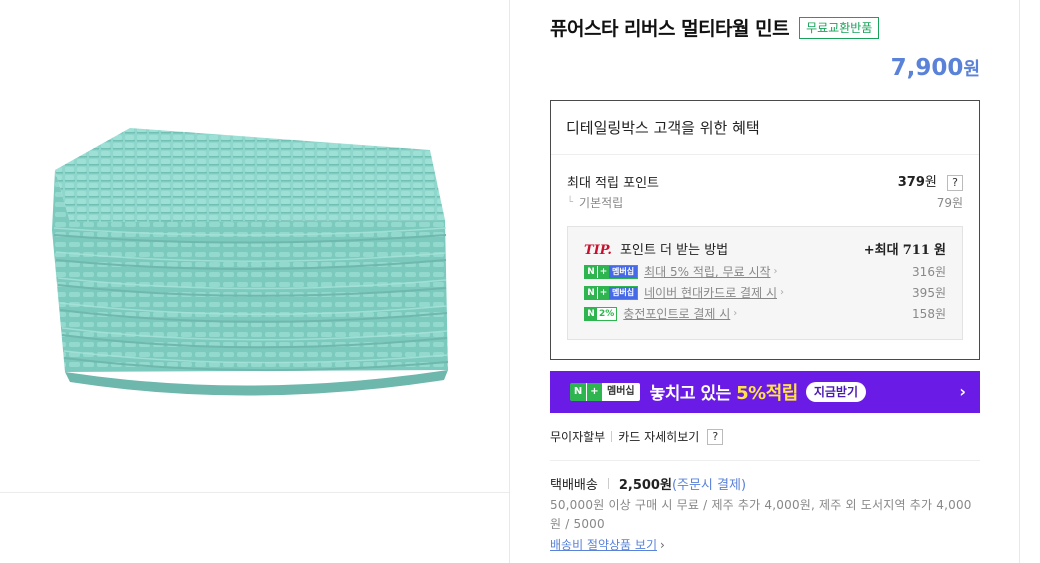 This screenshot has height=563, width=1040. Describe the element at coordinates (765, 248) in the screenshot. I see `tip-header: TIP. 포인트 더 받는 방법 +최대 711 원` at that location.